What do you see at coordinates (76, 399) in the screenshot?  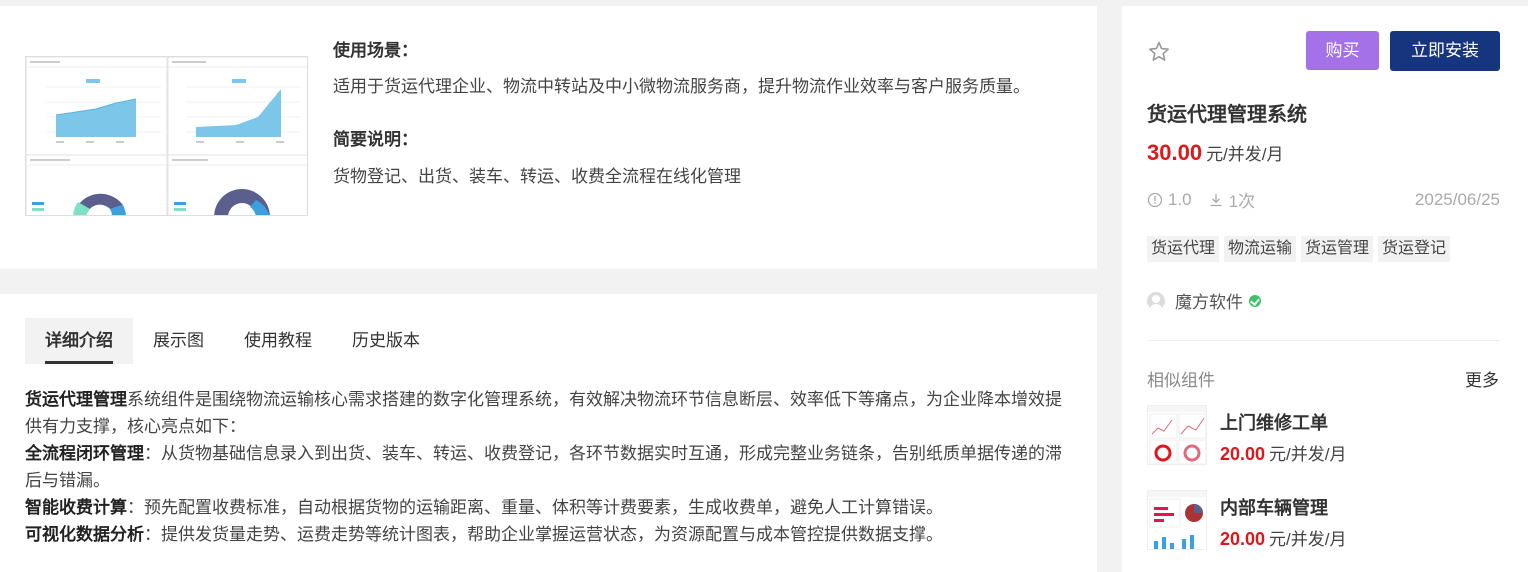 I see `intro-bold: 货运代理管理` at bounding box center [76, 399].